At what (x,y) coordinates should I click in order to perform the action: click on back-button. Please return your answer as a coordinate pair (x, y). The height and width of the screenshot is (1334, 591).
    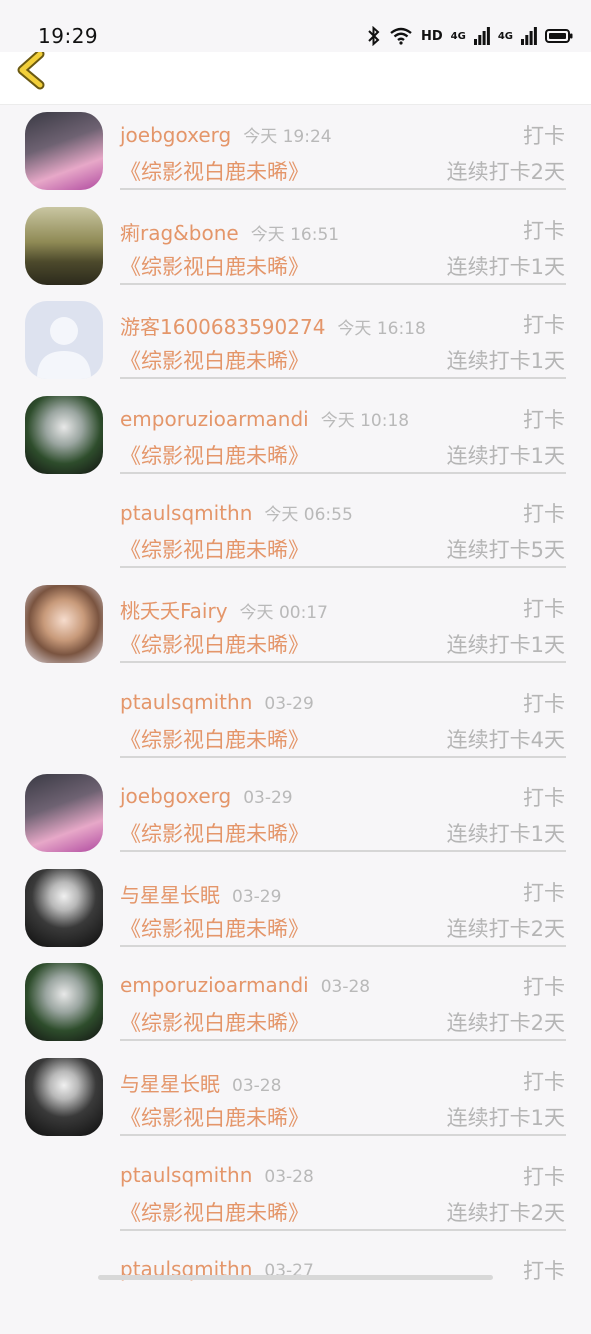
    Looking at the image, I should click on (34, 70).